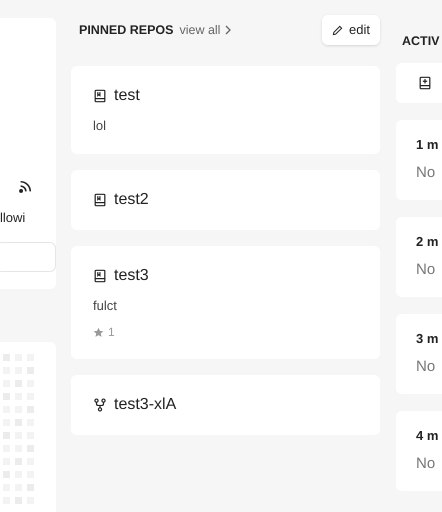  I want to click on view-all-link: view all, so click(205, 30).